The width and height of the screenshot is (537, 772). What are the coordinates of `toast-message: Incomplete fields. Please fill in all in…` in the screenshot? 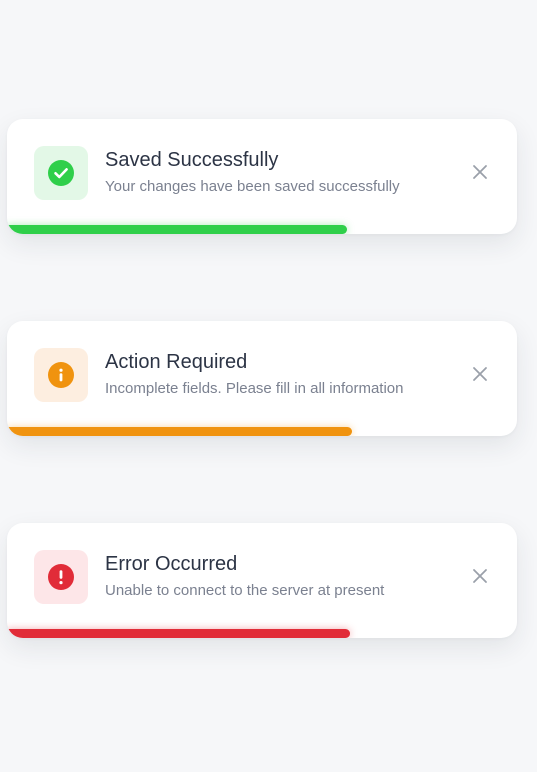 It's located at (254, 388).